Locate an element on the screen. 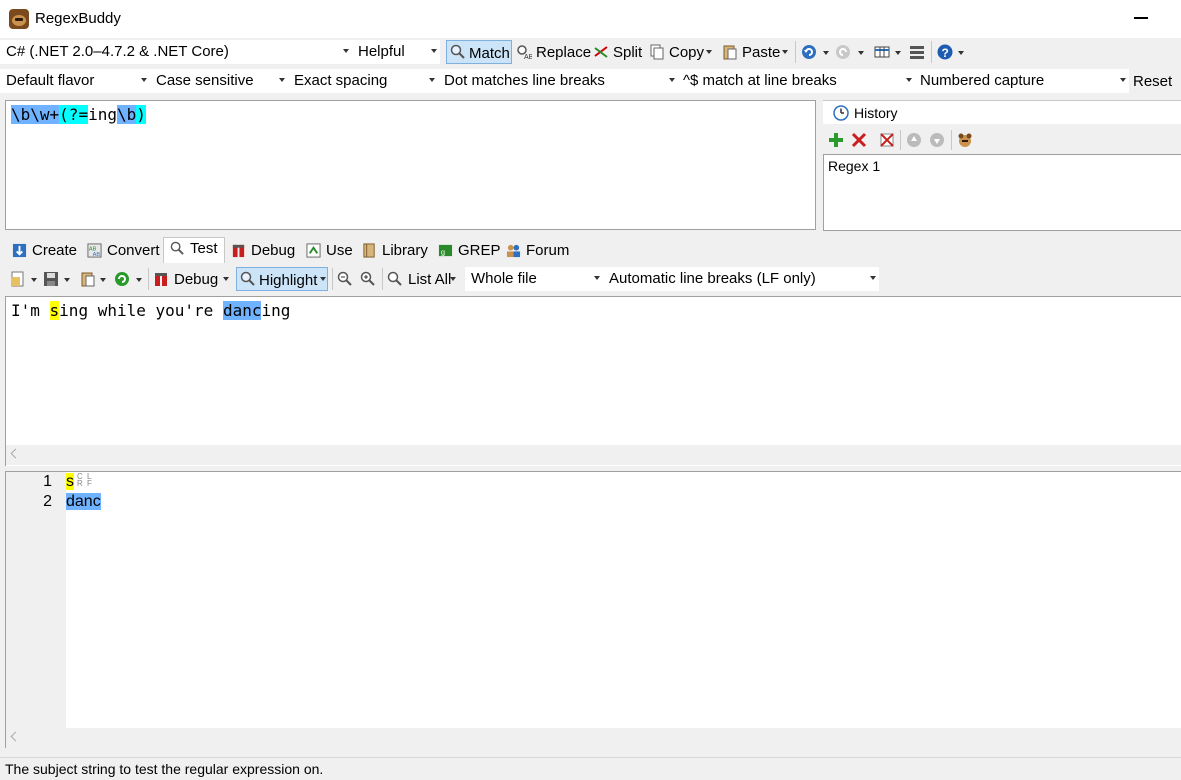 Image resolution: width=1181 pixels, height=780 pixels. tab-library: Library is located at coordinates (394, 251).